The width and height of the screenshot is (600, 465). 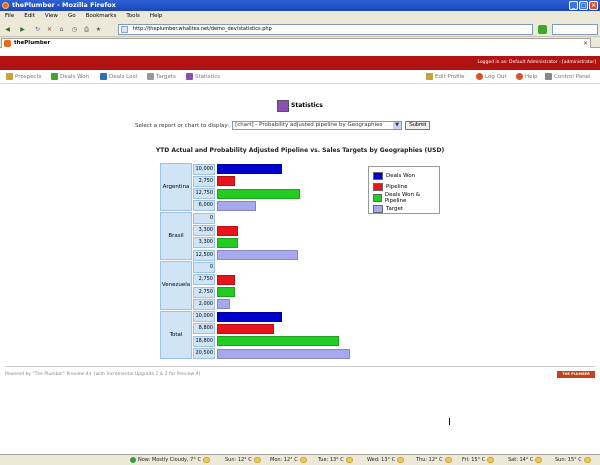 I want to click on tab-label: thePlumber, so click(x=32, y=43).